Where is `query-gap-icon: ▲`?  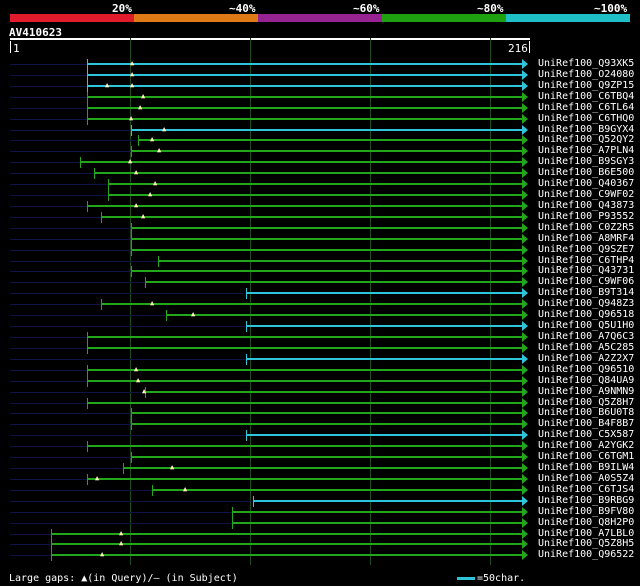
query-gap-icon: ▲ is located at coordinates (193, 314).